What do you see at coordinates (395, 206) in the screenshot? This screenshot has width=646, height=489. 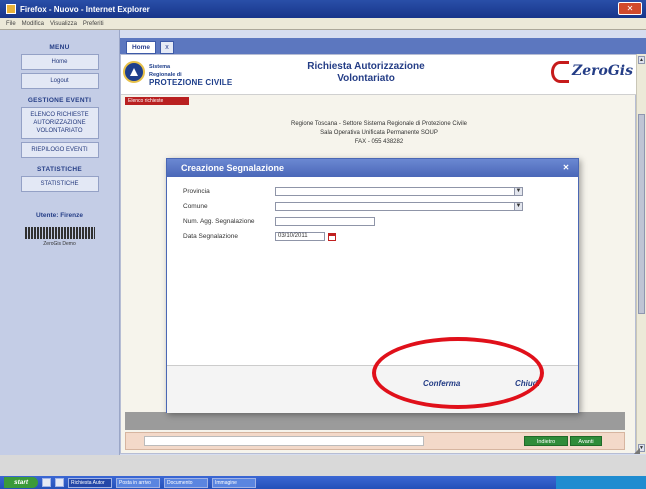 I see `municipality-select` at bounding box center [395, 206].